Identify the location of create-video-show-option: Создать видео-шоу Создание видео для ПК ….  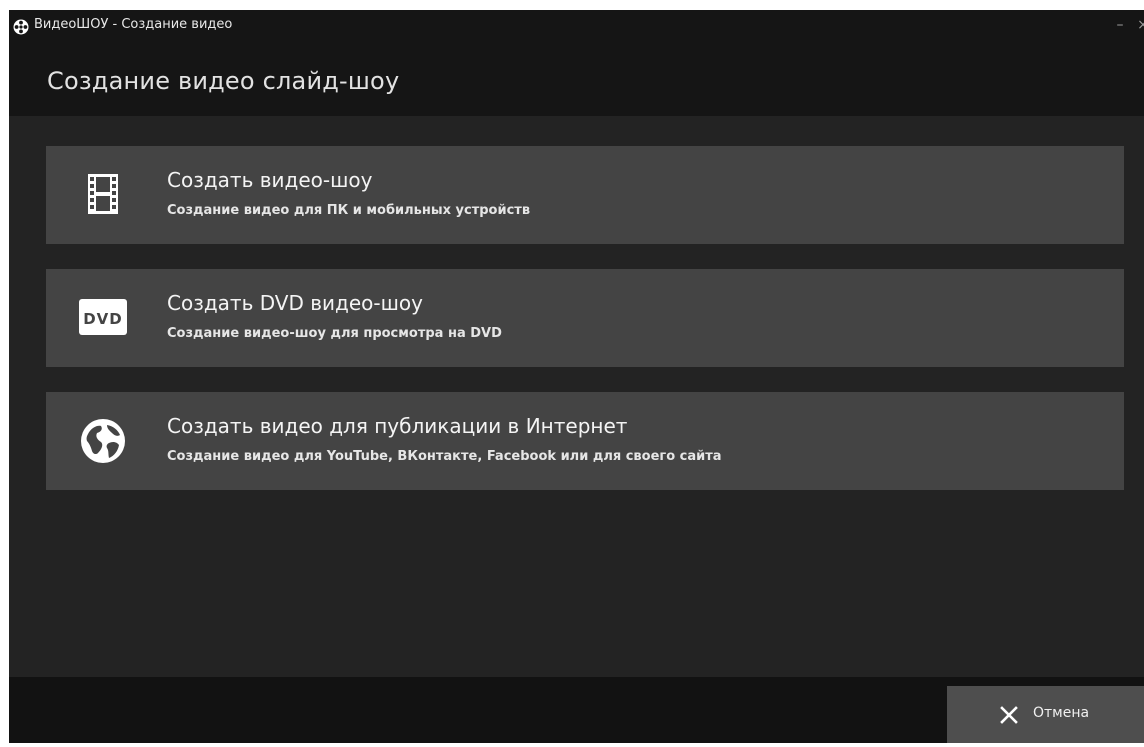
(585, 195).